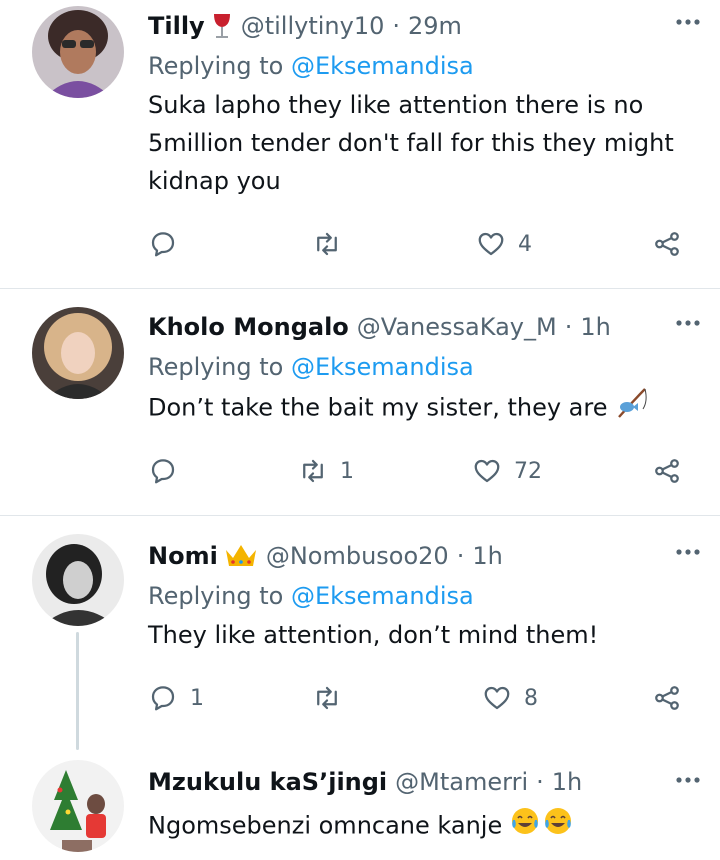 The width and height of the screenshot is (720, 860). Describe the element at coordinates (428, 244) in the screenshot. I see `tweet-actions: 4` at that location.